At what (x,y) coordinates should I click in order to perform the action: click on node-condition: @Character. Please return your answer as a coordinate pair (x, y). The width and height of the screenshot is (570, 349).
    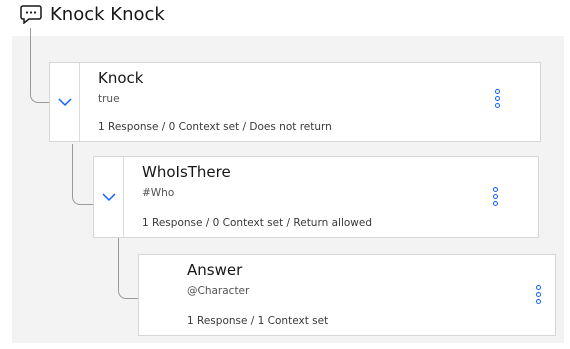
    Looking at the image, I should click on (218, 291).